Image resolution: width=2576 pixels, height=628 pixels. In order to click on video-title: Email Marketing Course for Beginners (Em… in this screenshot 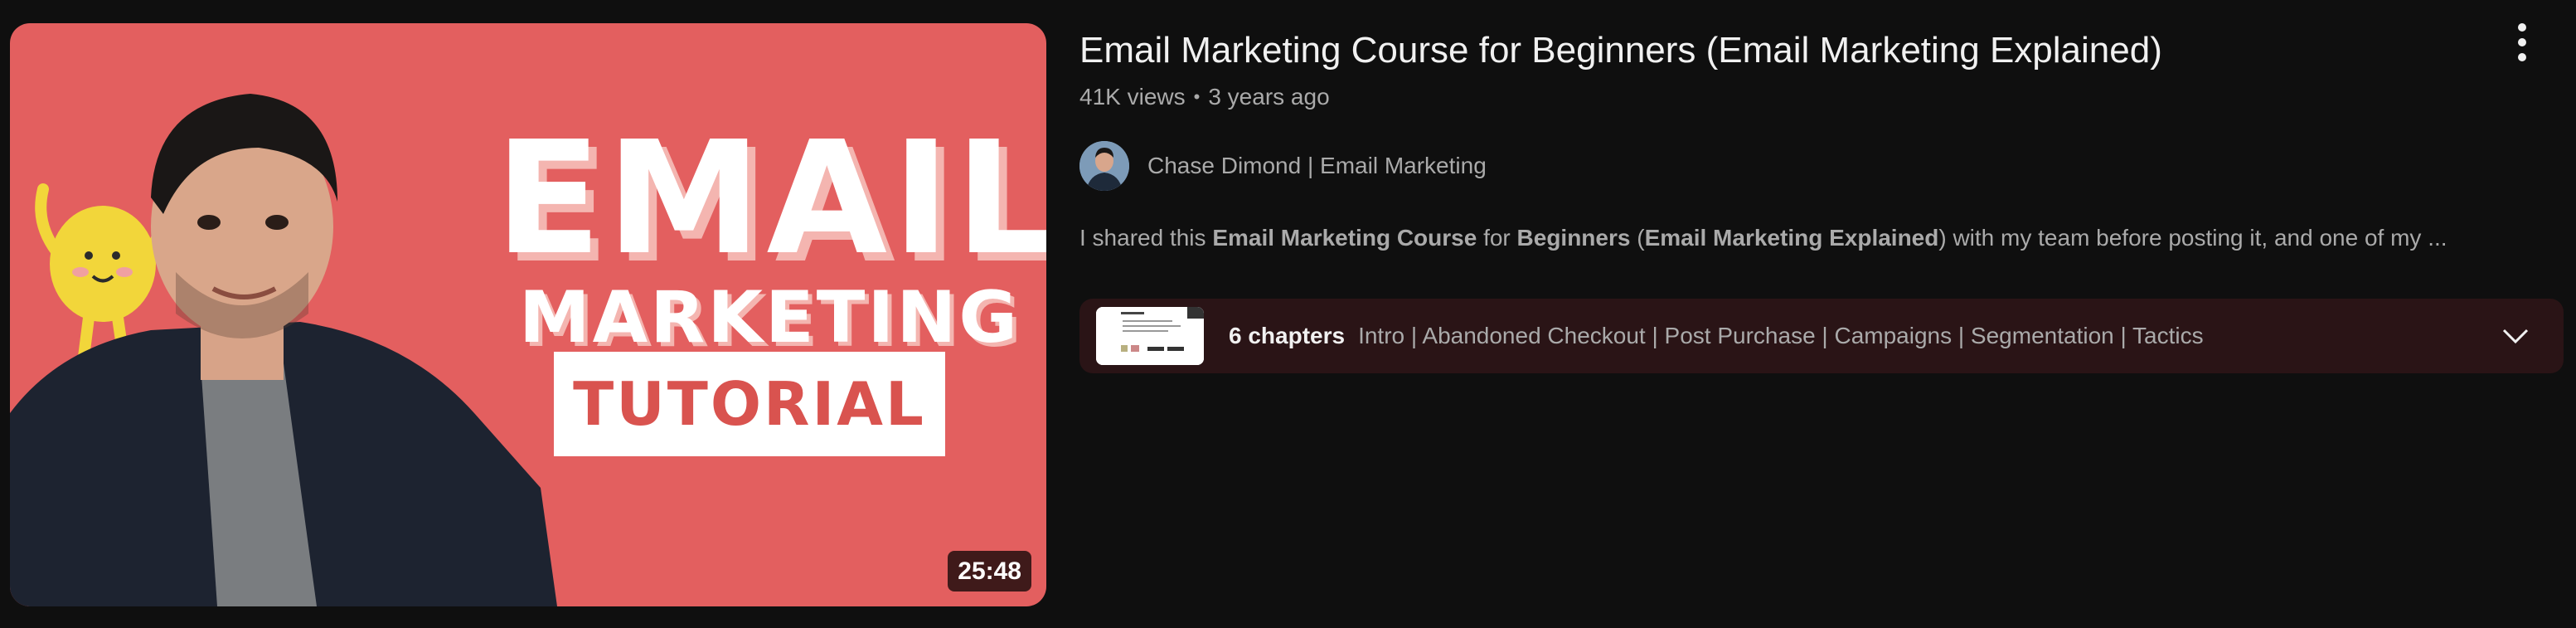, I will do `click(1620, 51)`.